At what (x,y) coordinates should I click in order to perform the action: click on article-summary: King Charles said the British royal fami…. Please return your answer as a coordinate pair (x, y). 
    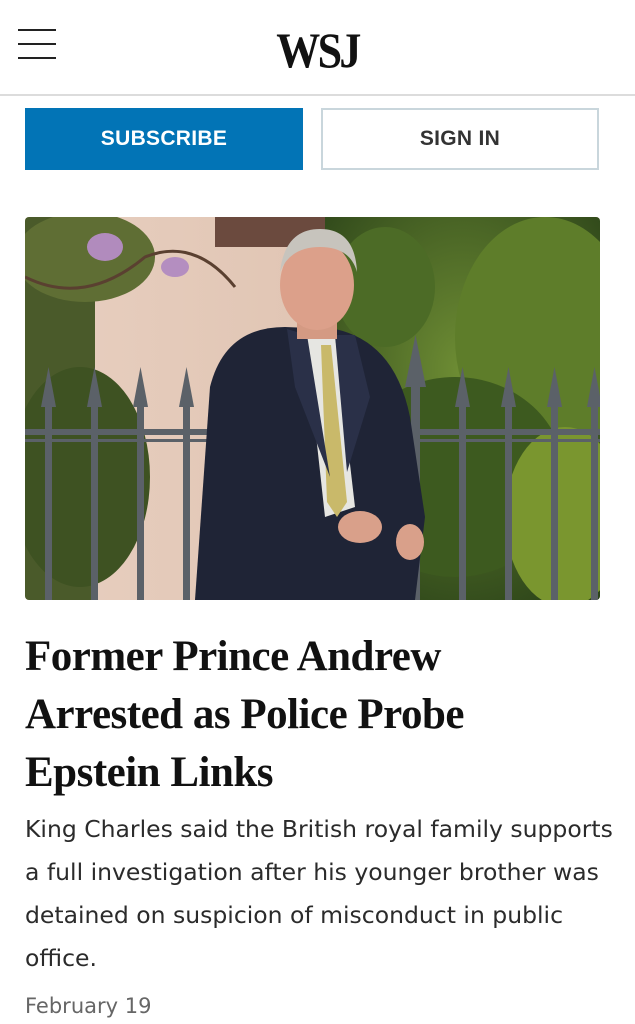
    Looking at the image, I should click on (319, 893).